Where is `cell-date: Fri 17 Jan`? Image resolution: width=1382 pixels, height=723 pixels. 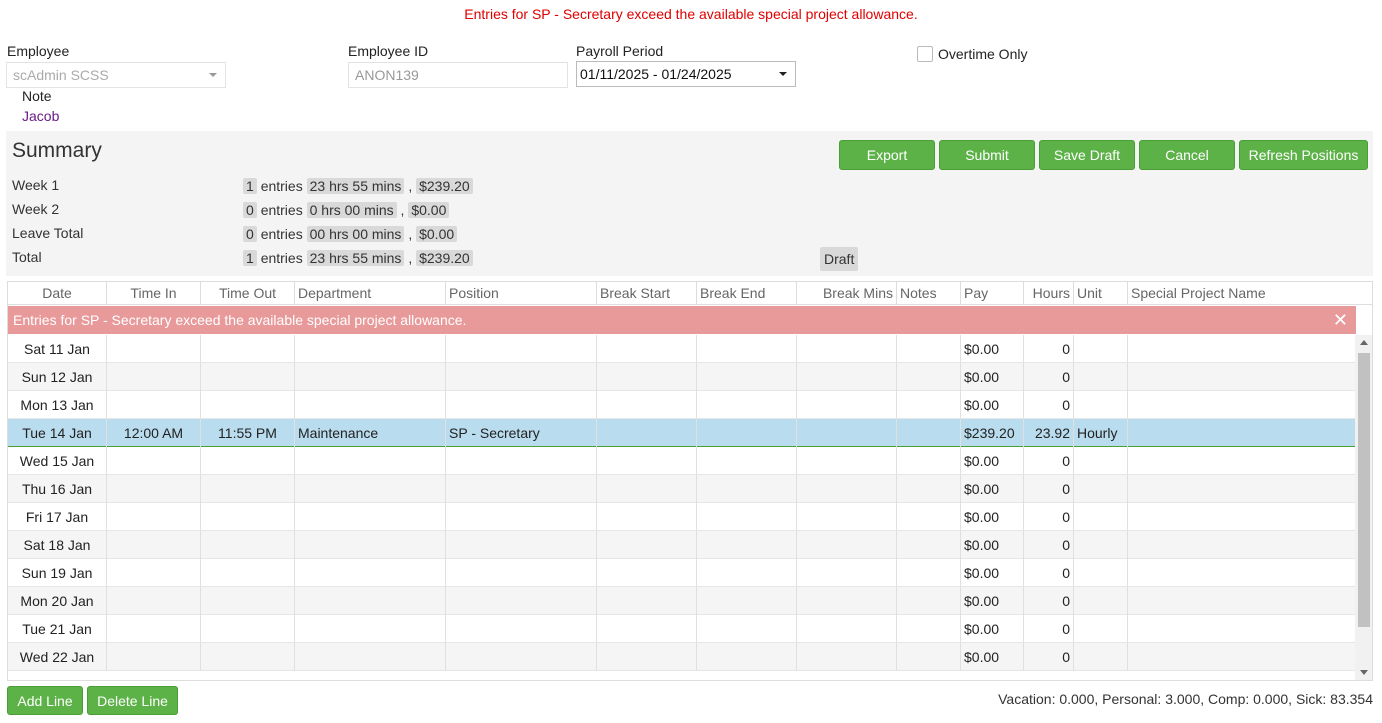
cell-date: Fri 17 Jan is located at coordinates (57, 517).